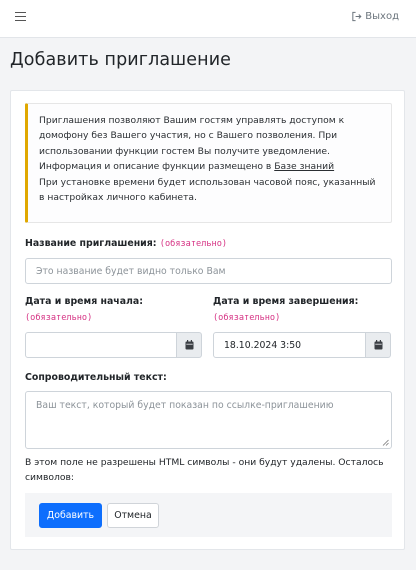  What do you see at coordinates (121, 60) in the screenshot?
I see `page-title: Добавить приглашение` at bounding box center [121, 60].